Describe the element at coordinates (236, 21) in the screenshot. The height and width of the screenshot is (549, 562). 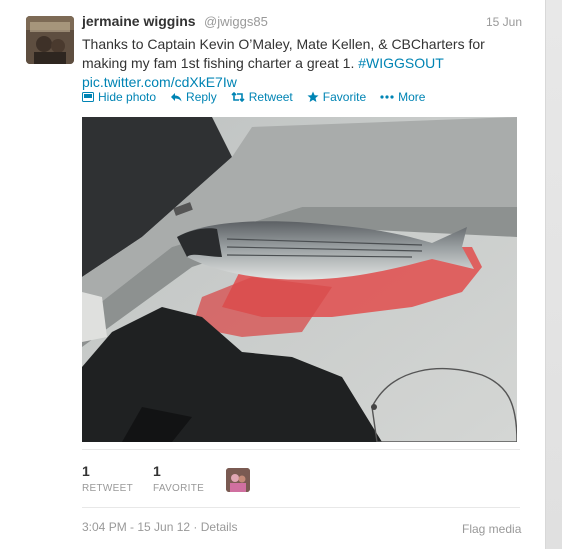
I see `user-handle: @jwiggs85` at that location.